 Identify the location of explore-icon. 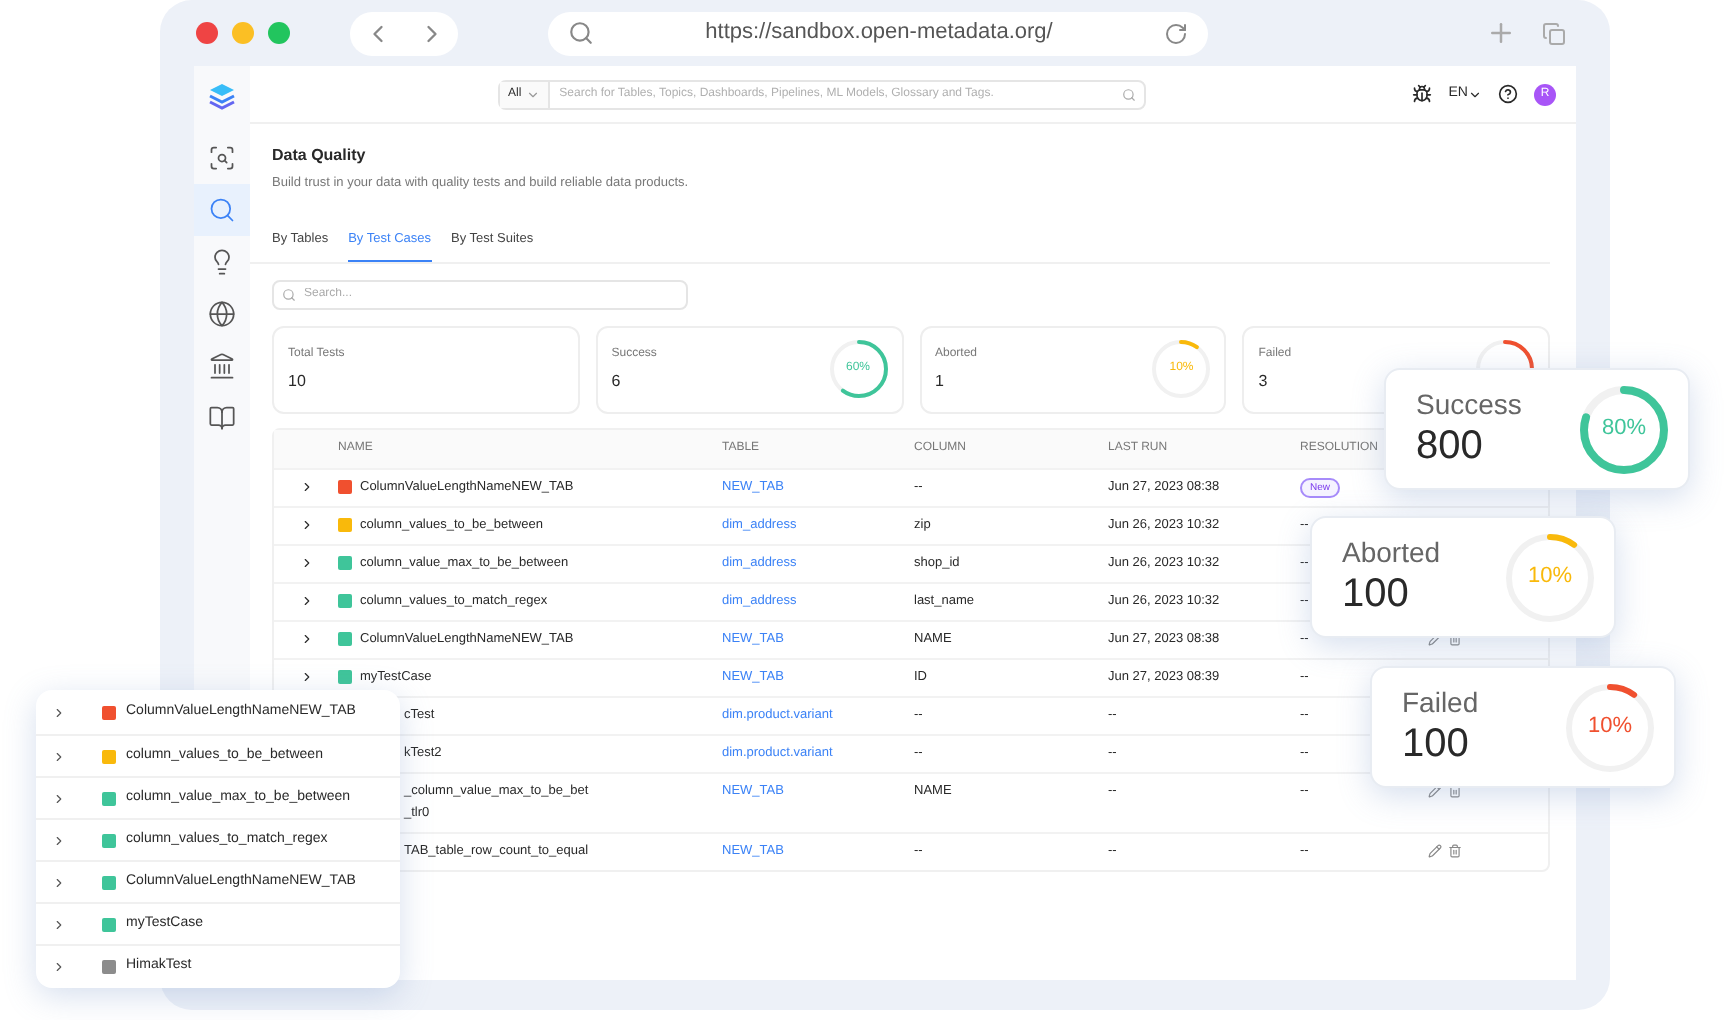
(222, 158).